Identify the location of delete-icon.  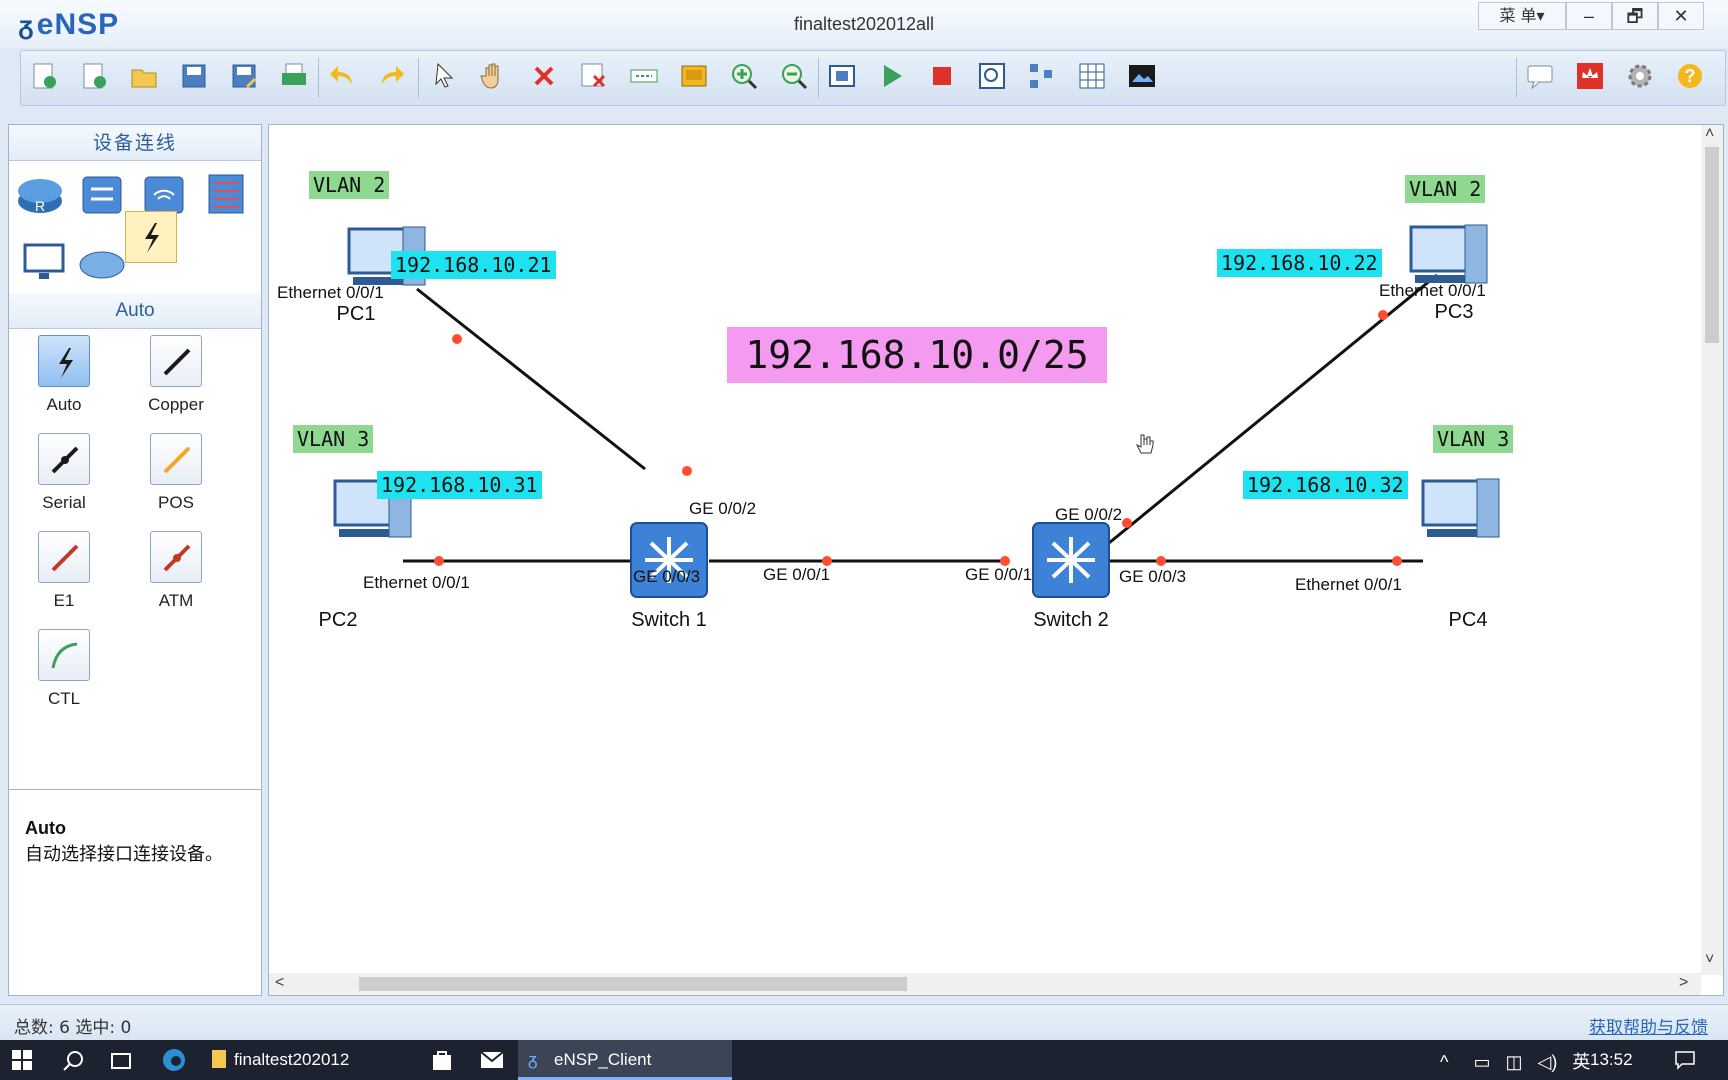
(544, 76).